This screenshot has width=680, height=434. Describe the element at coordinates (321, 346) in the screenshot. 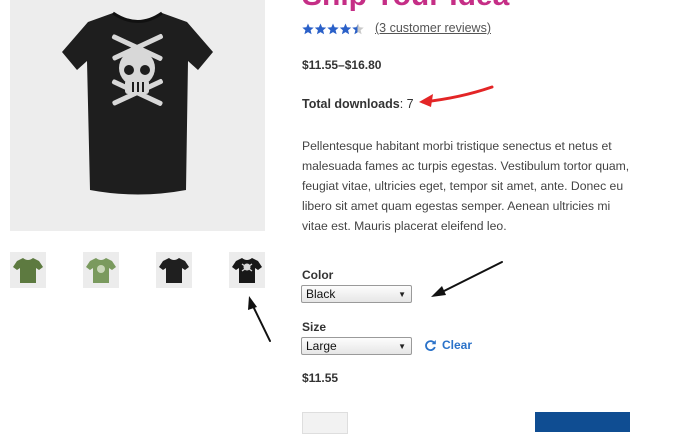

I see `size-select-value: Large` at that location.